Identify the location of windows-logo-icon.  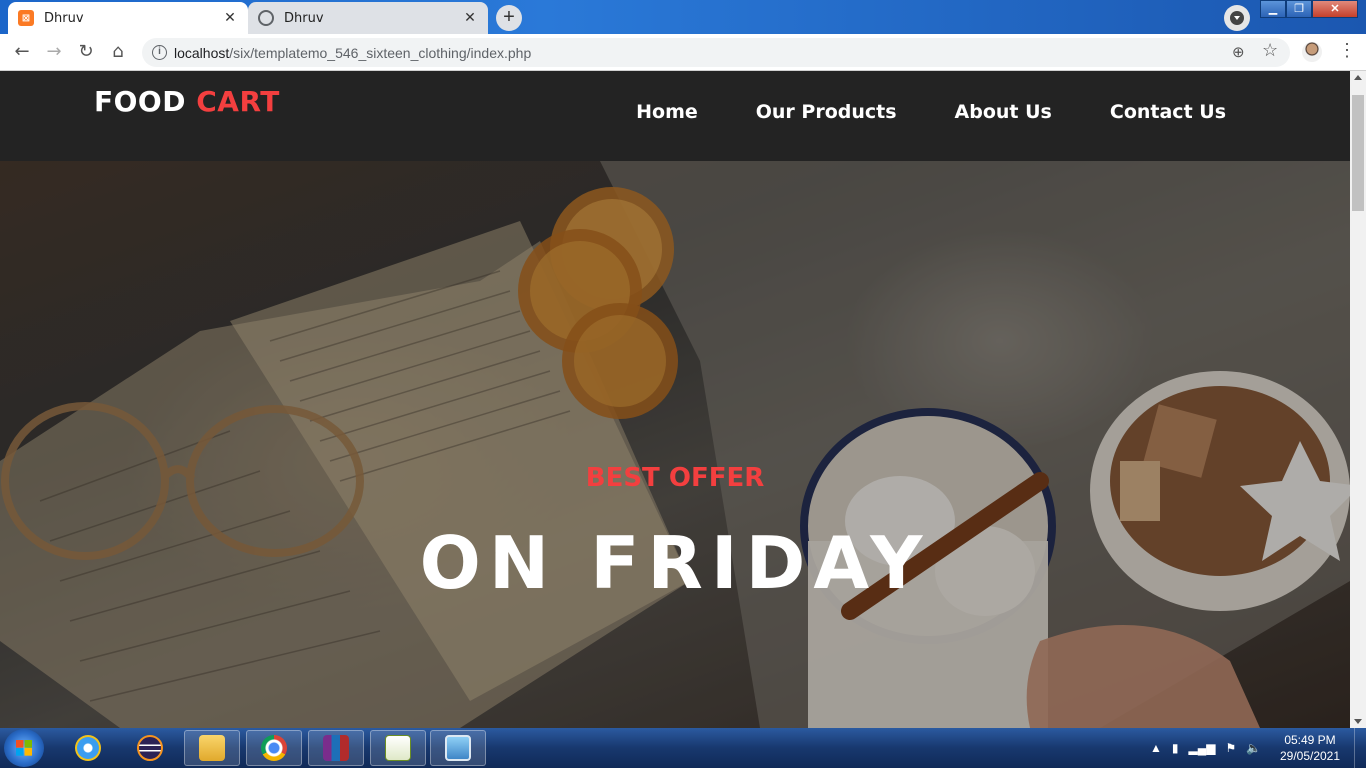
(24, 748).